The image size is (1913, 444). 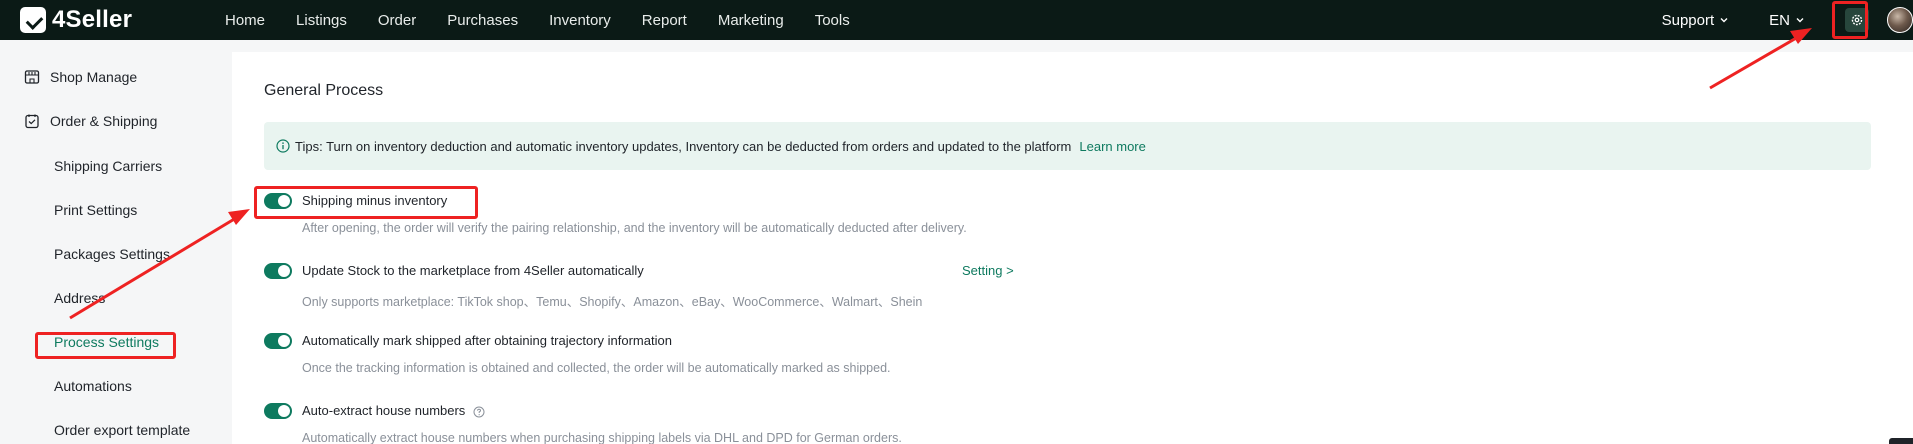 What do you see at coordinates (33, 20) in the screenshot?
I see `logo-bag-icon` at bounding box center [33, 20].